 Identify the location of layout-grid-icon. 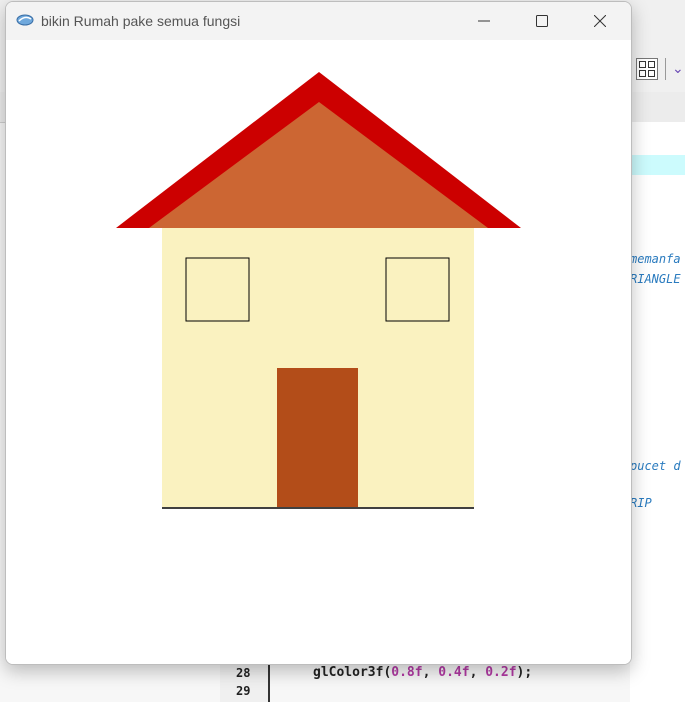
(647, 69).